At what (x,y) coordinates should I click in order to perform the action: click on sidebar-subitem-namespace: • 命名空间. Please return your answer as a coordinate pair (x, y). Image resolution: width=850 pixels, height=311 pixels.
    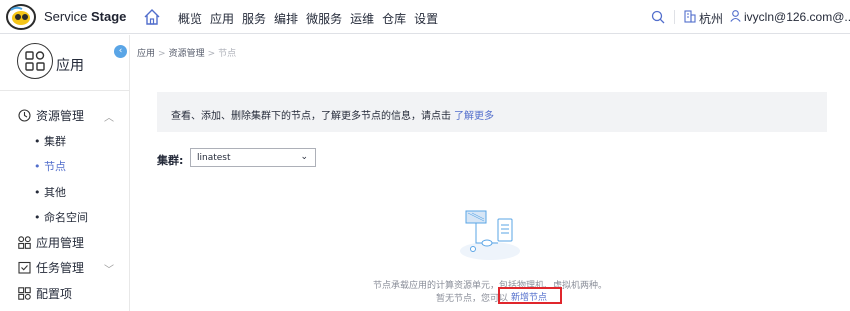
    Looking at the image, I should click on (61, 217).